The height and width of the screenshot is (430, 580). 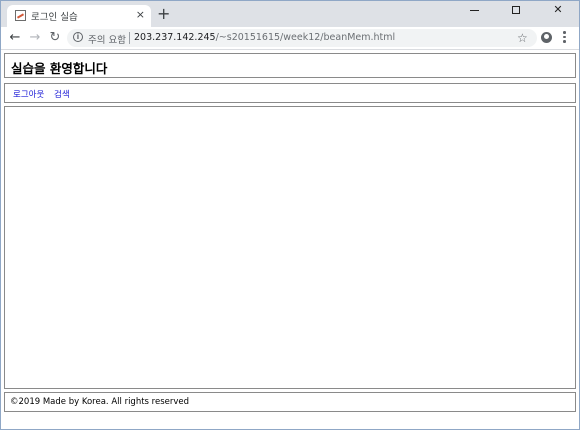 I want to click on minimize-icon, so click(x=474, y=10).